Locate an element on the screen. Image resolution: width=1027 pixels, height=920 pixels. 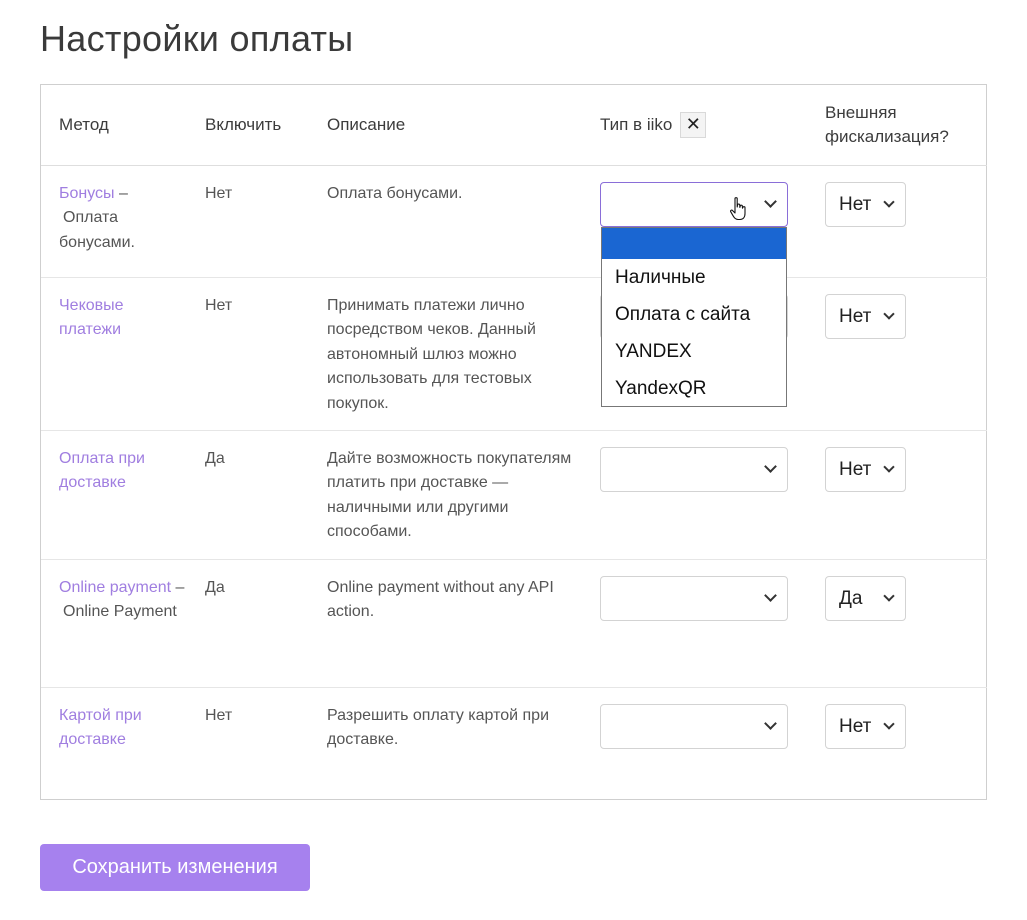
iiko-type-label: Тип в iiko is located at coordinates (636, 124).